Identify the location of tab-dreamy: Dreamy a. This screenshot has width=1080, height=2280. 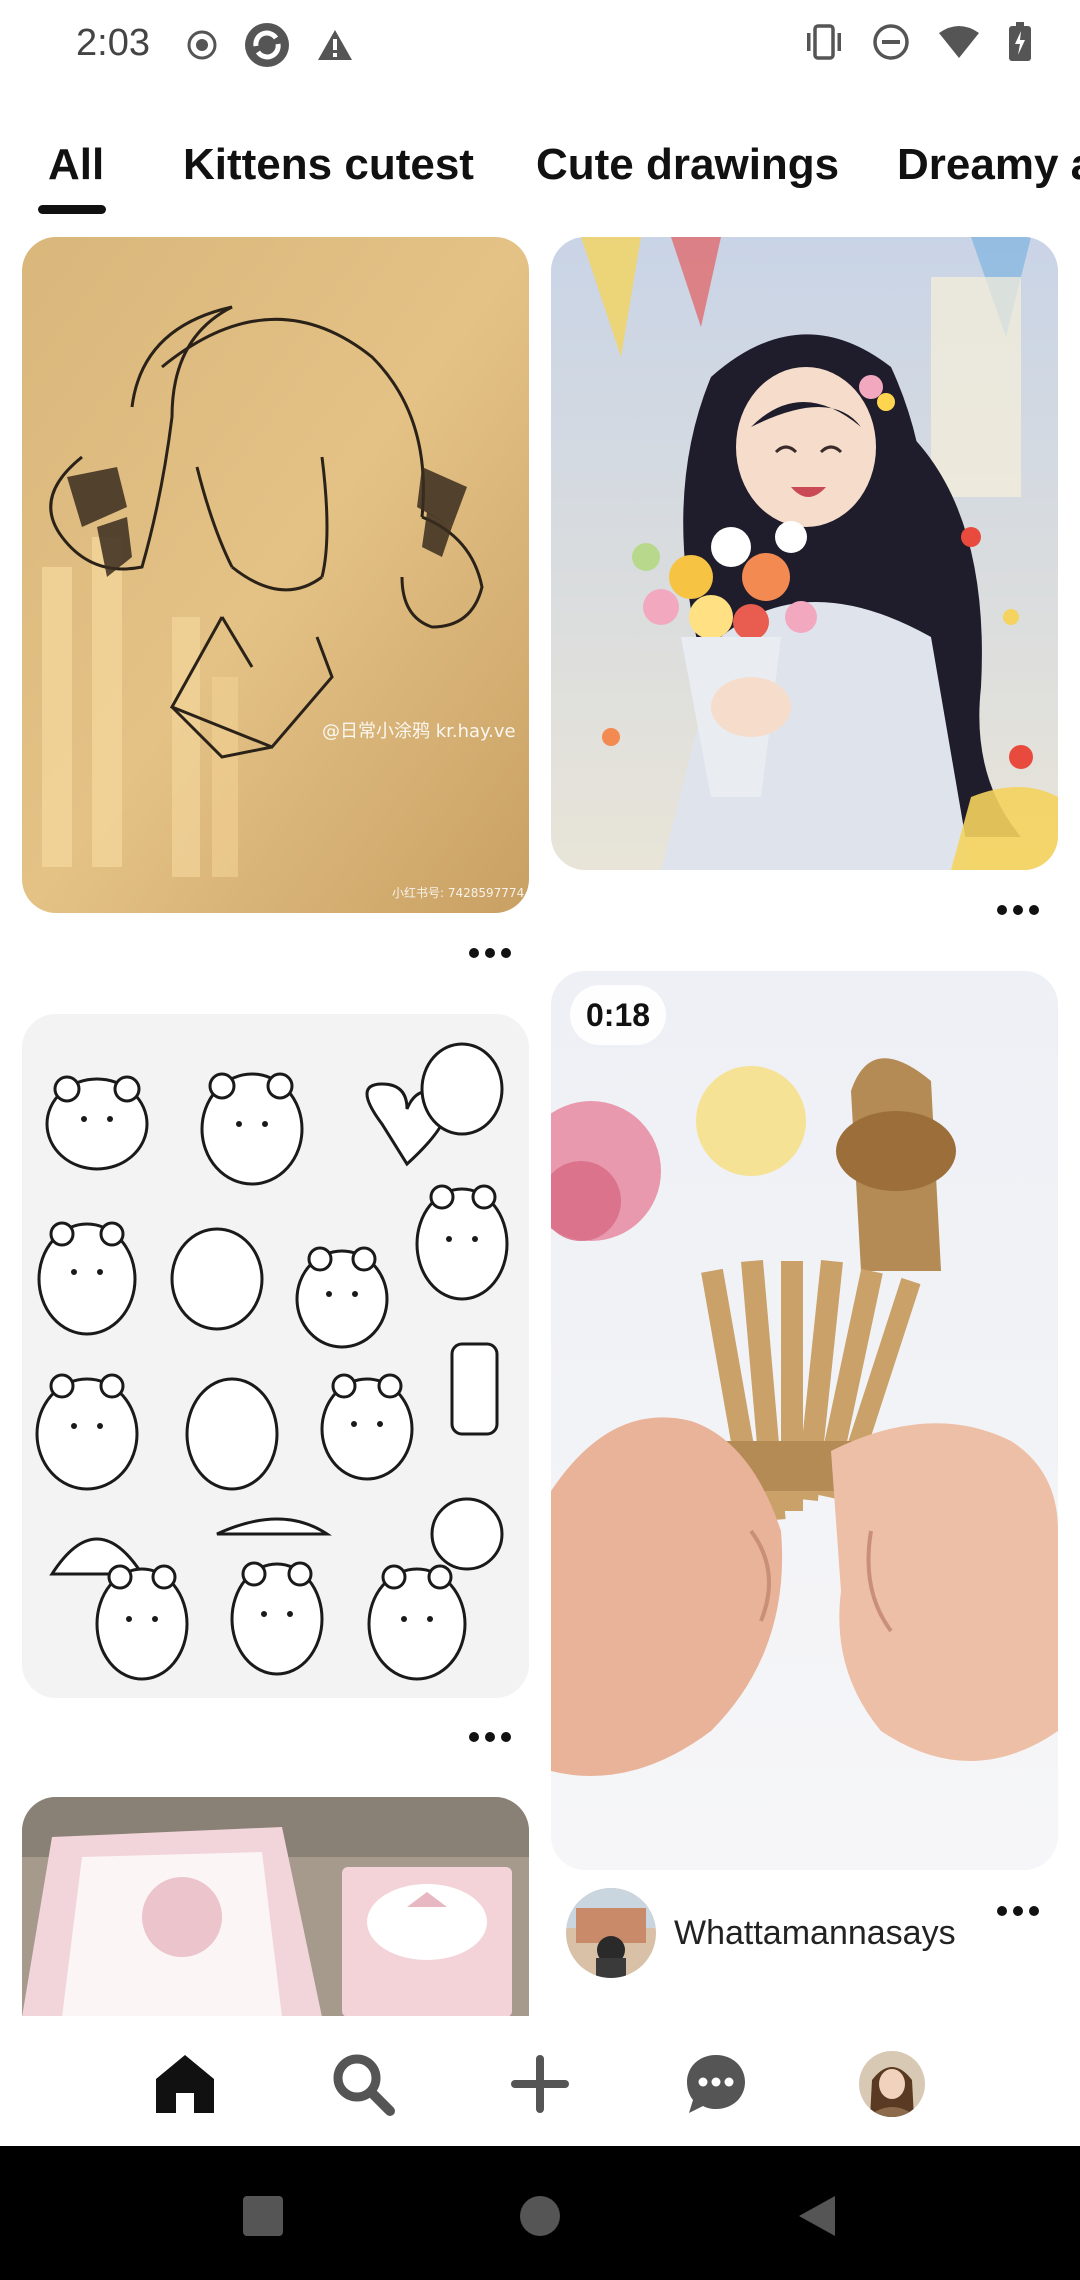
(988, 165).